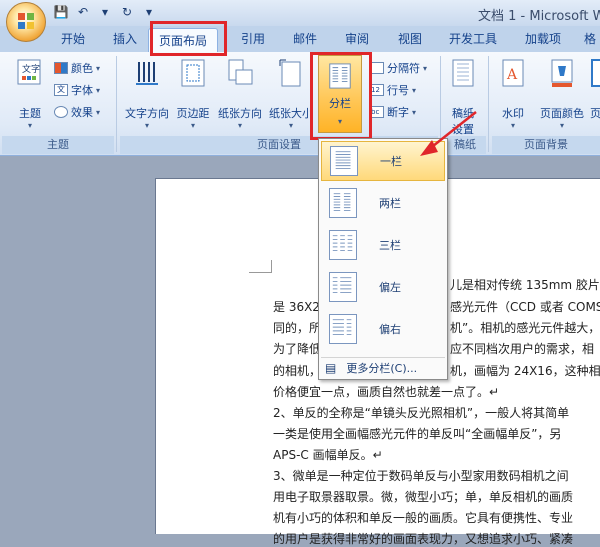 The width and height of the screenshot is (600, 547). Describe the element at coordinates (423, 497) in the screenshot. I see `document-line: 用电子取景器取景。微，微型小巧；单，单反相机的画质` at that location.